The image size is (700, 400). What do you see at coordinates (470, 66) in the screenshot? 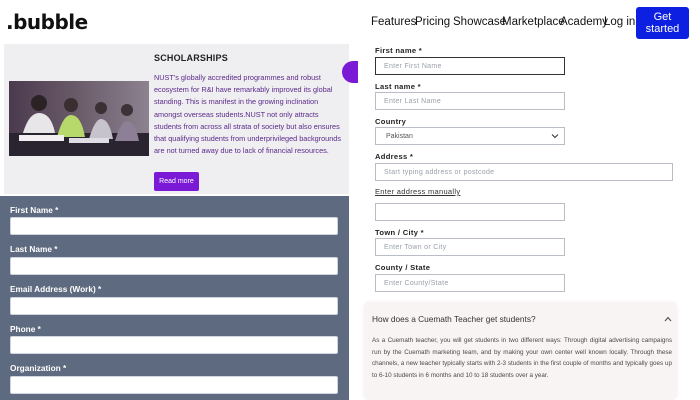
I see `first-name-field: Enter First Name` at bounding box center [470, 66].